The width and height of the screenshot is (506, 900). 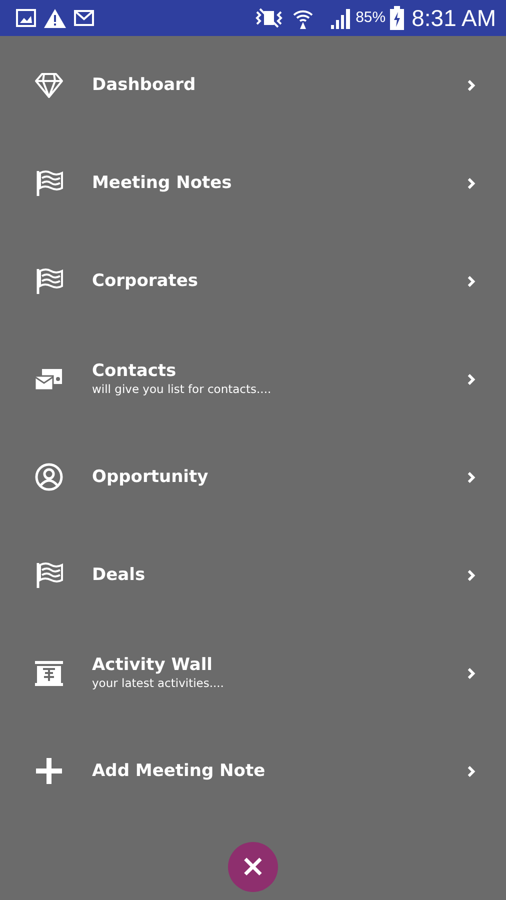 I want to click on menu-item: Deals, so click(x=253, y=575).